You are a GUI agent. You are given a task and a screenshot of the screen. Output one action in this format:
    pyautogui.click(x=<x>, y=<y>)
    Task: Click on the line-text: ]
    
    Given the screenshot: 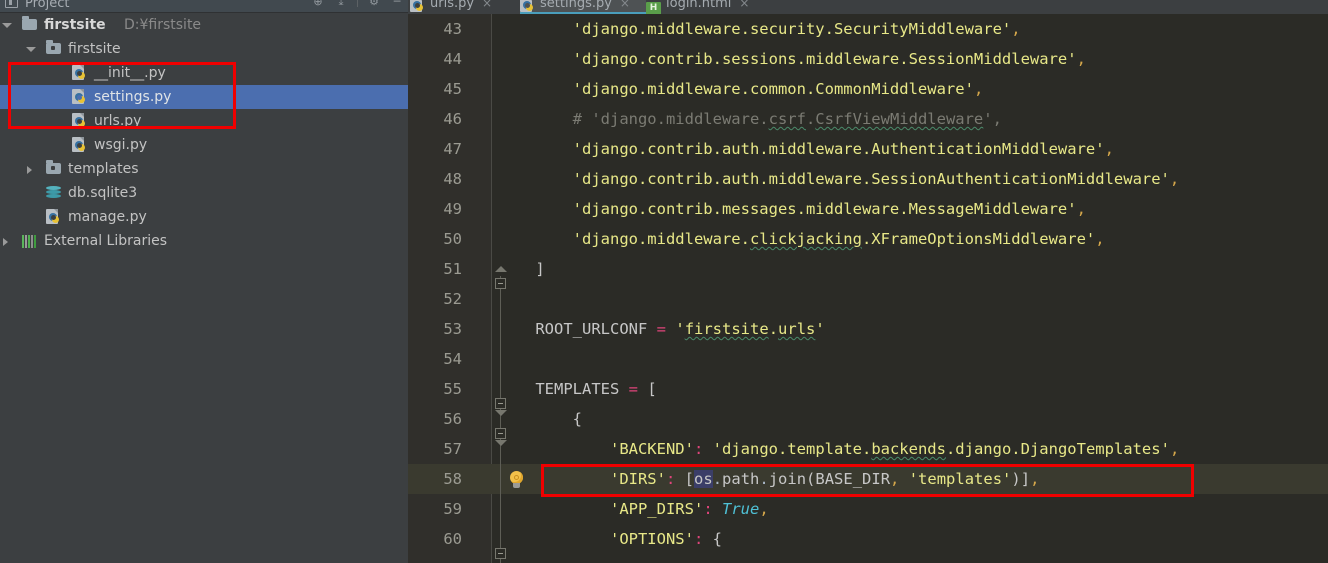 What is the action you would take?
    pyautogui.click(x=540, y=269)
    